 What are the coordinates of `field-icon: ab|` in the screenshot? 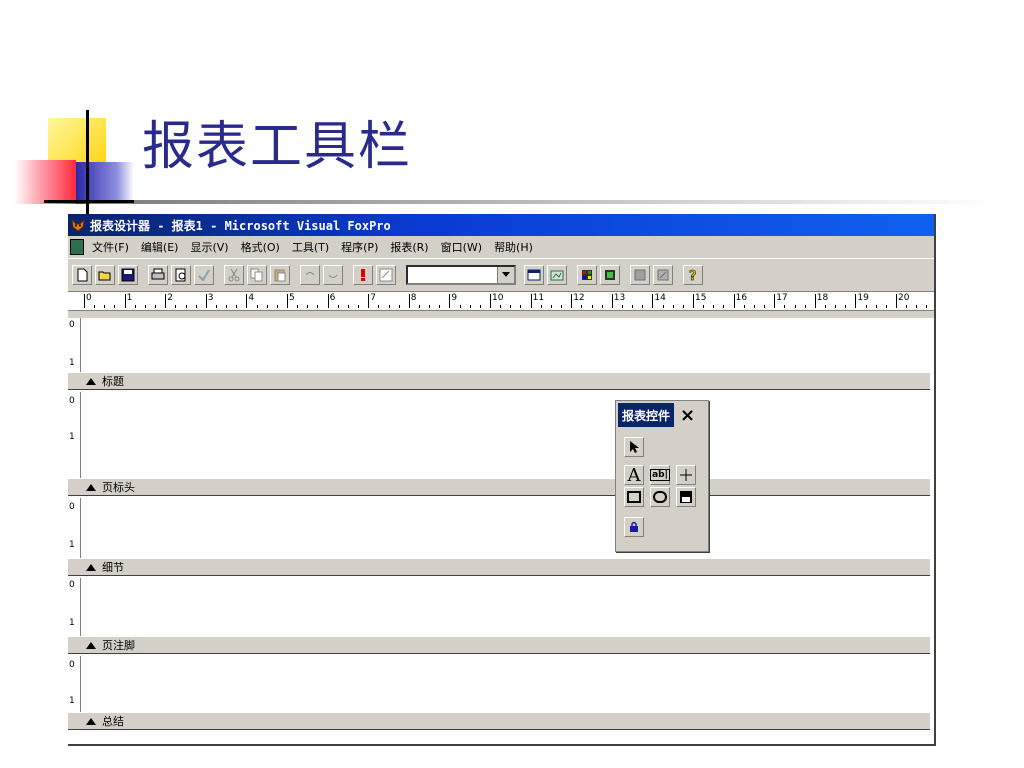 It's located at (660, 475).